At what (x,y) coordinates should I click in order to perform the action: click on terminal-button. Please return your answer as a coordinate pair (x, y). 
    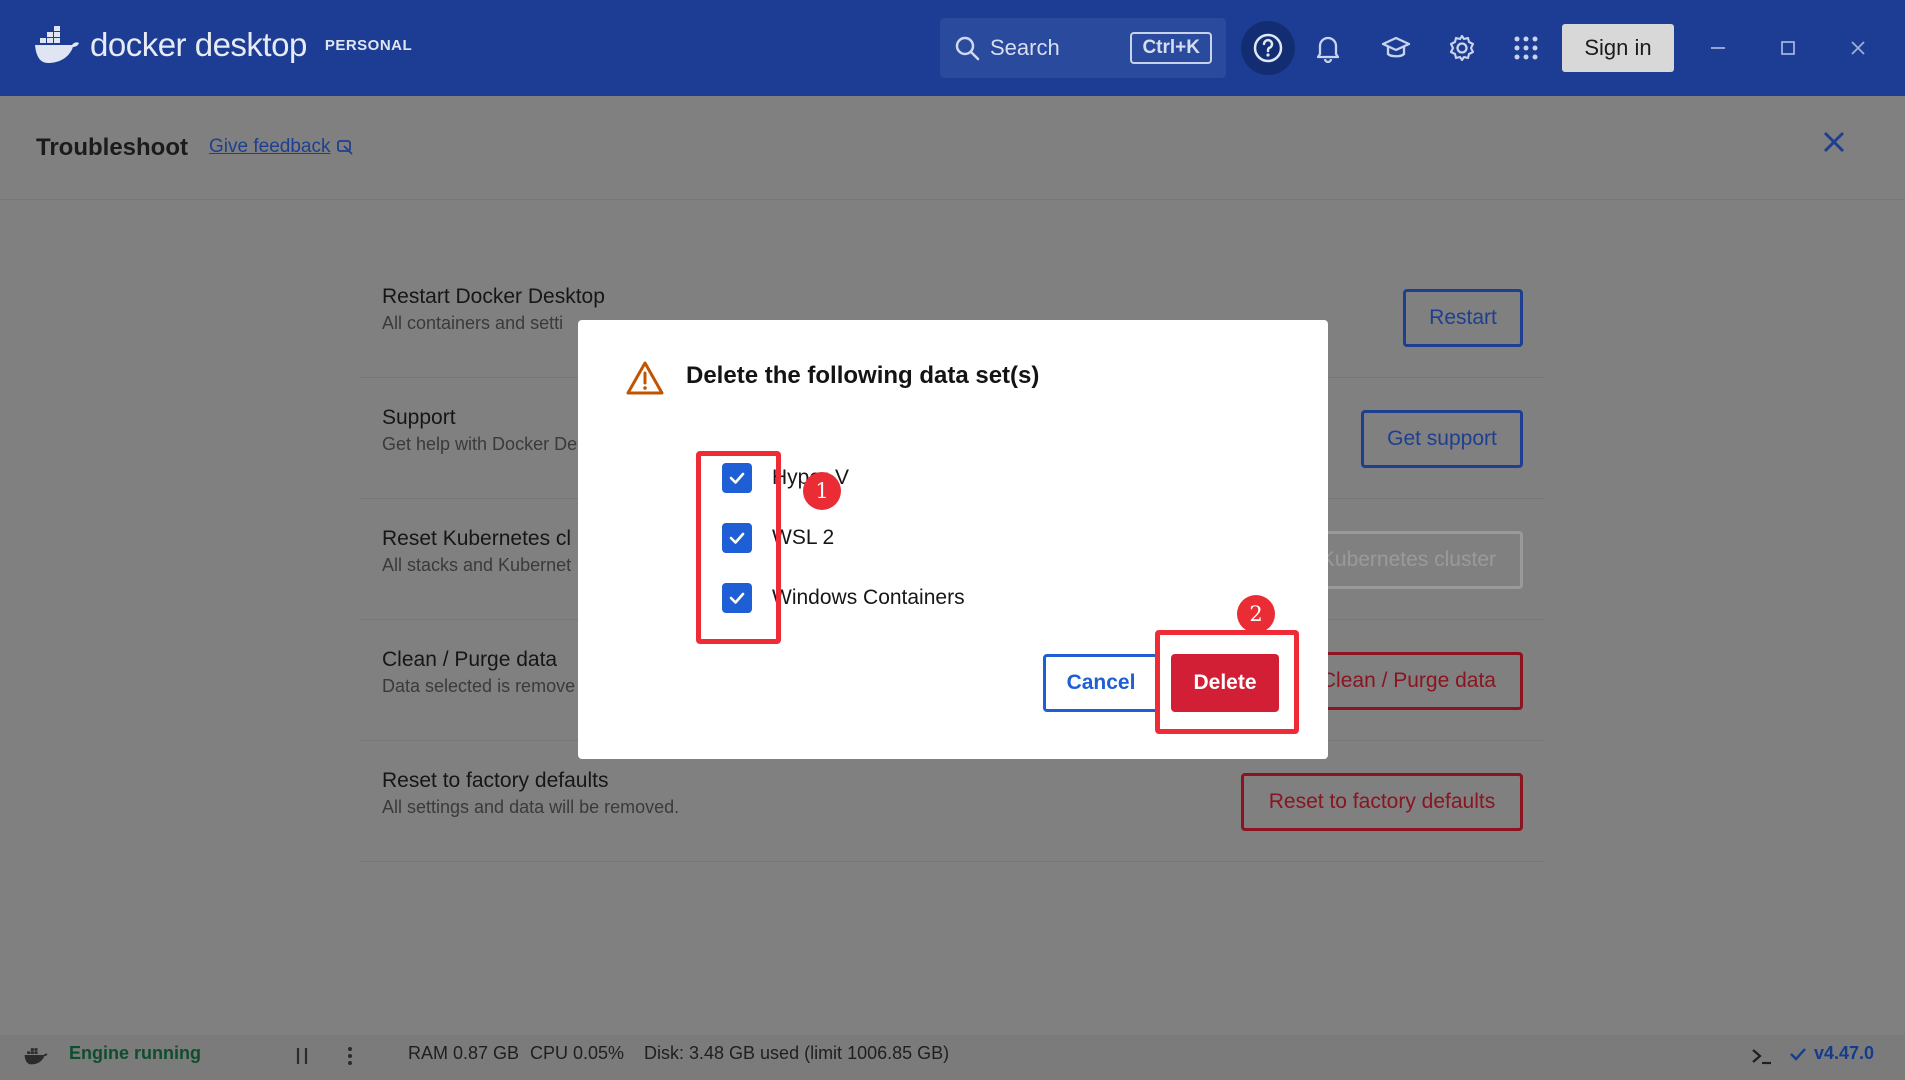
    Looking at the image, I should click on (1762, 1058).